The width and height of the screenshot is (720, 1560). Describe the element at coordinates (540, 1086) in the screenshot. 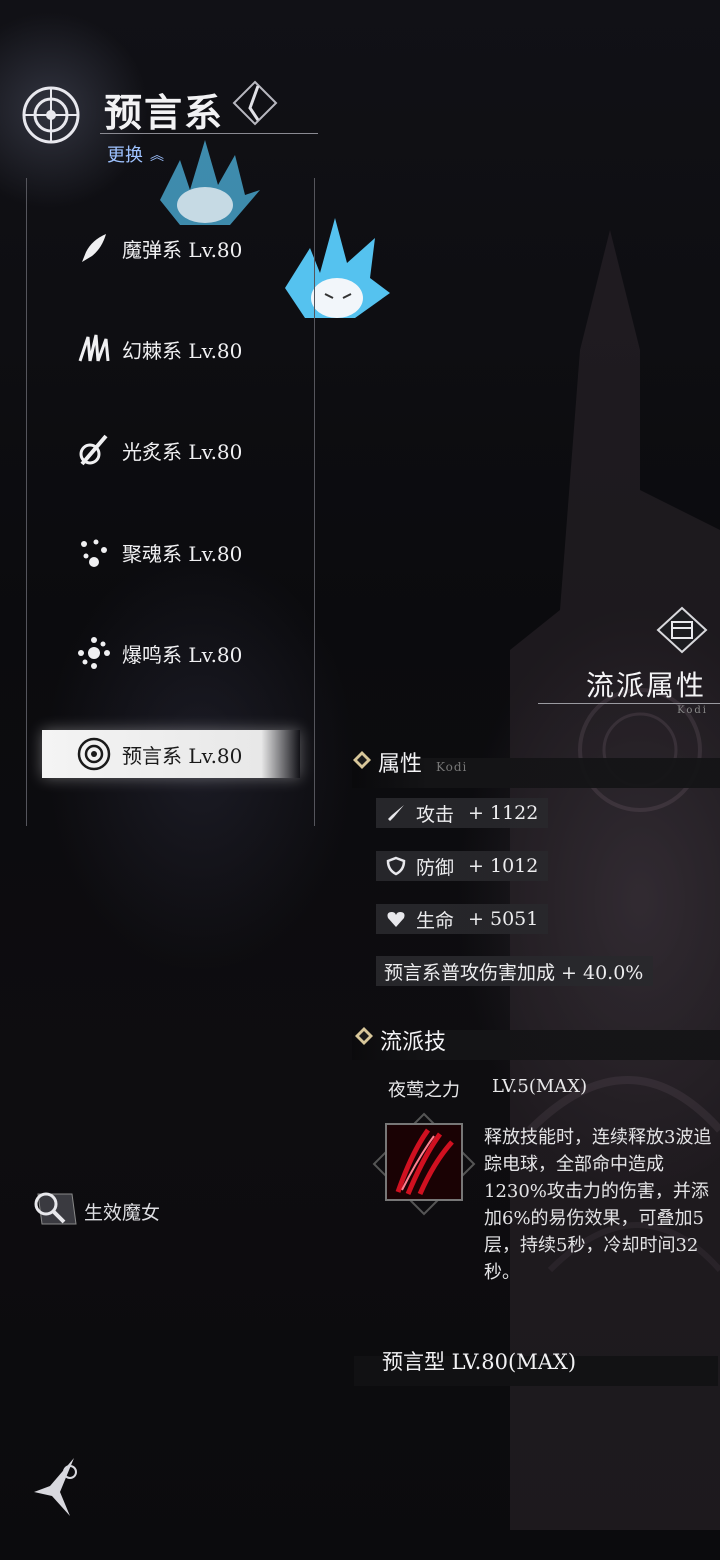

I see `skill-level: LV.5(MAX)` at that location.